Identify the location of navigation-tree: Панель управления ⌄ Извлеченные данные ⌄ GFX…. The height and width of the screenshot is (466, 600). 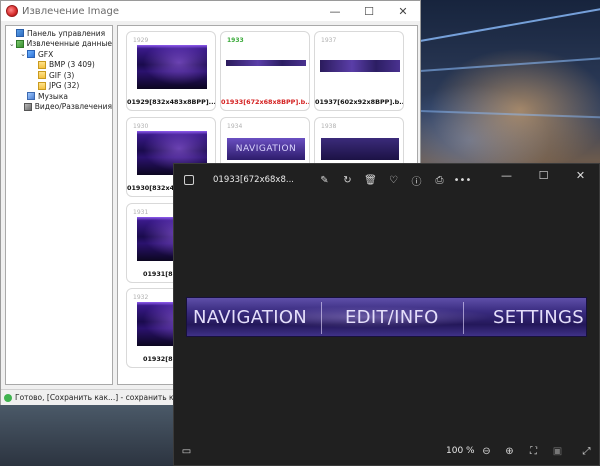
(59, 205).